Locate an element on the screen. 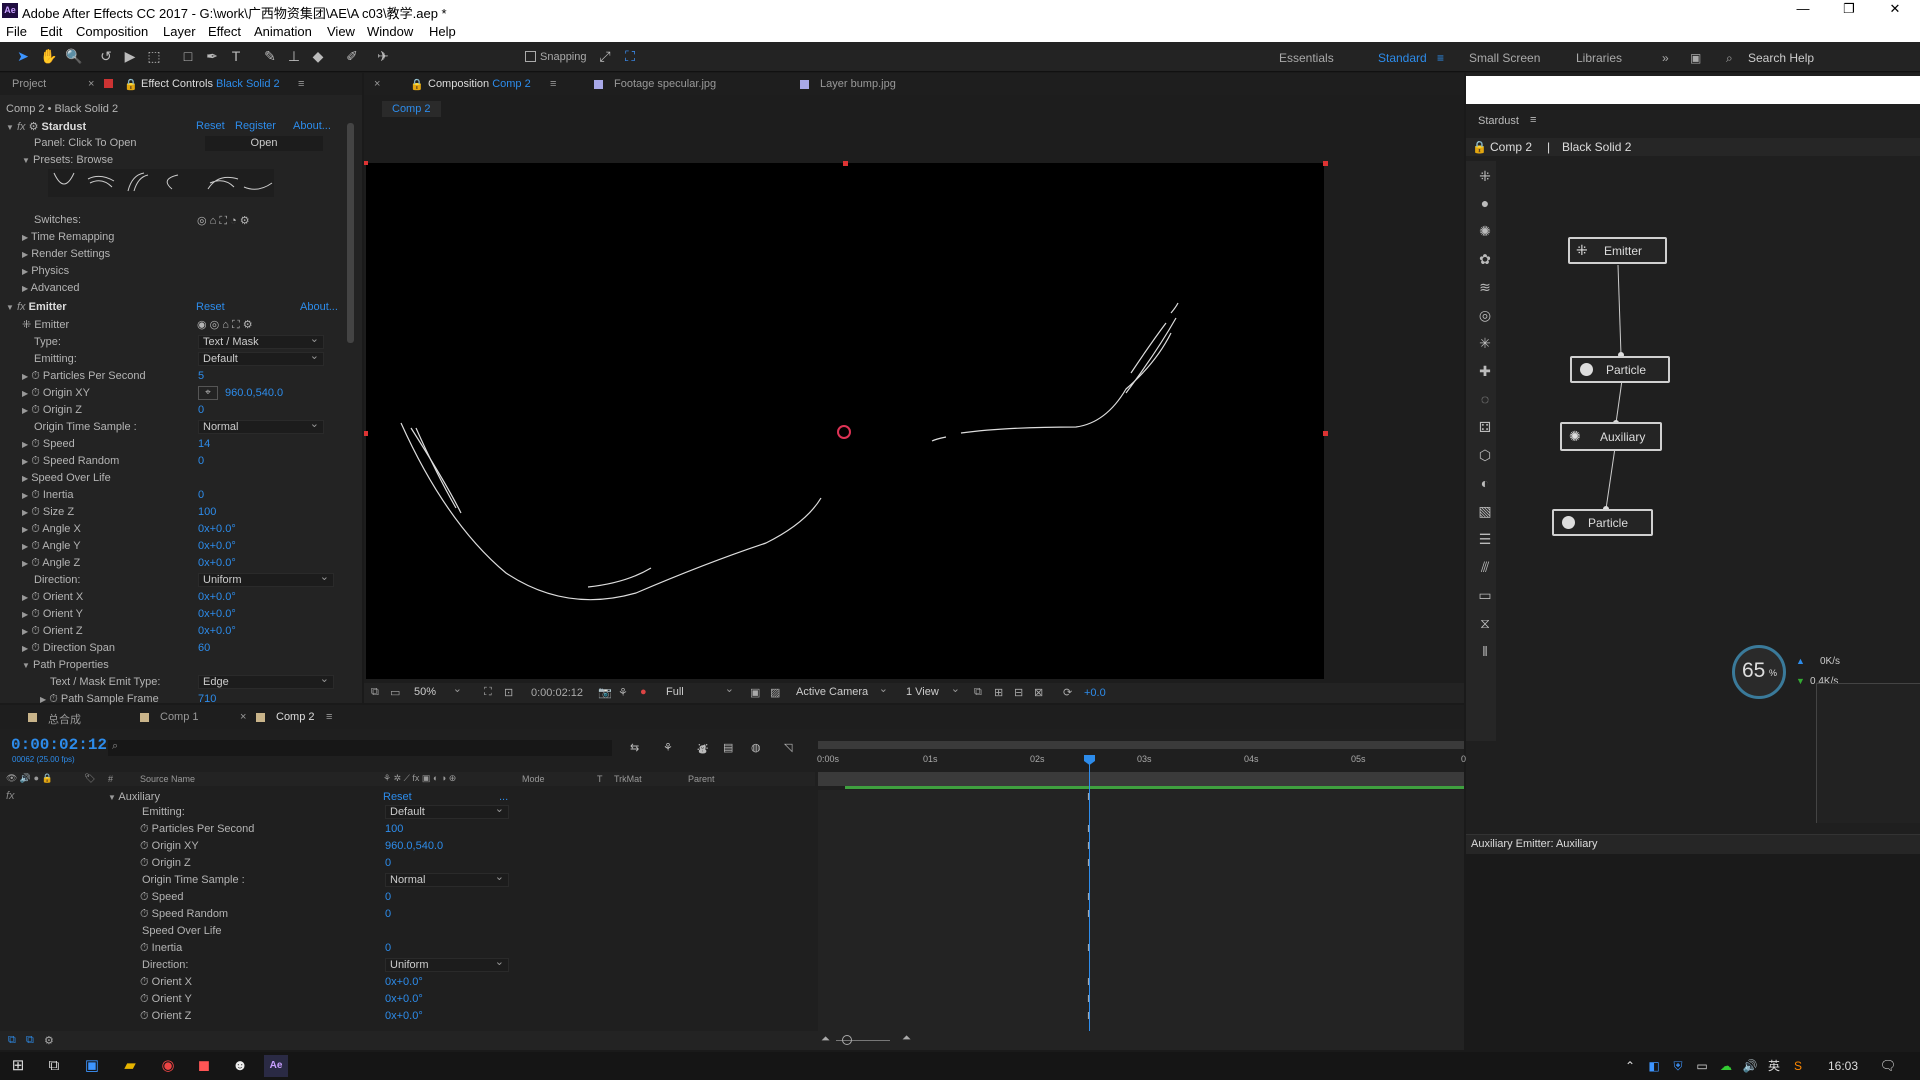 The image size is (1920, 1080). menu-layer: Layer is located at coordinates (179, 31).